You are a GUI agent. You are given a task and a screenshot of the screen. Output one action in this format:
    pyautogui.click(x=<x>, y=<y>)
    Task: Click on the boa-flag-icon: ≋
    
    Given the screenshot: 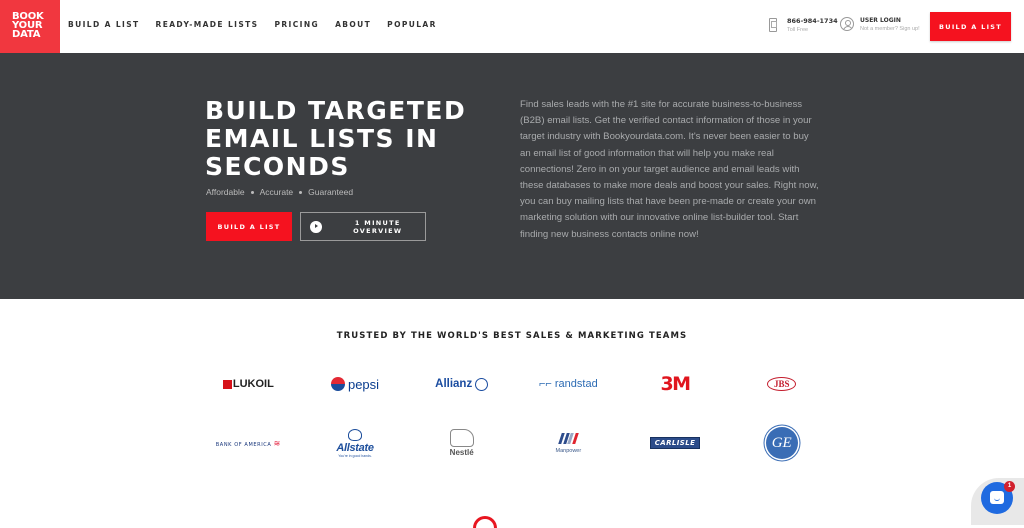 What is the action you would take?
    pyautogui.click(x=277, y=443)
    